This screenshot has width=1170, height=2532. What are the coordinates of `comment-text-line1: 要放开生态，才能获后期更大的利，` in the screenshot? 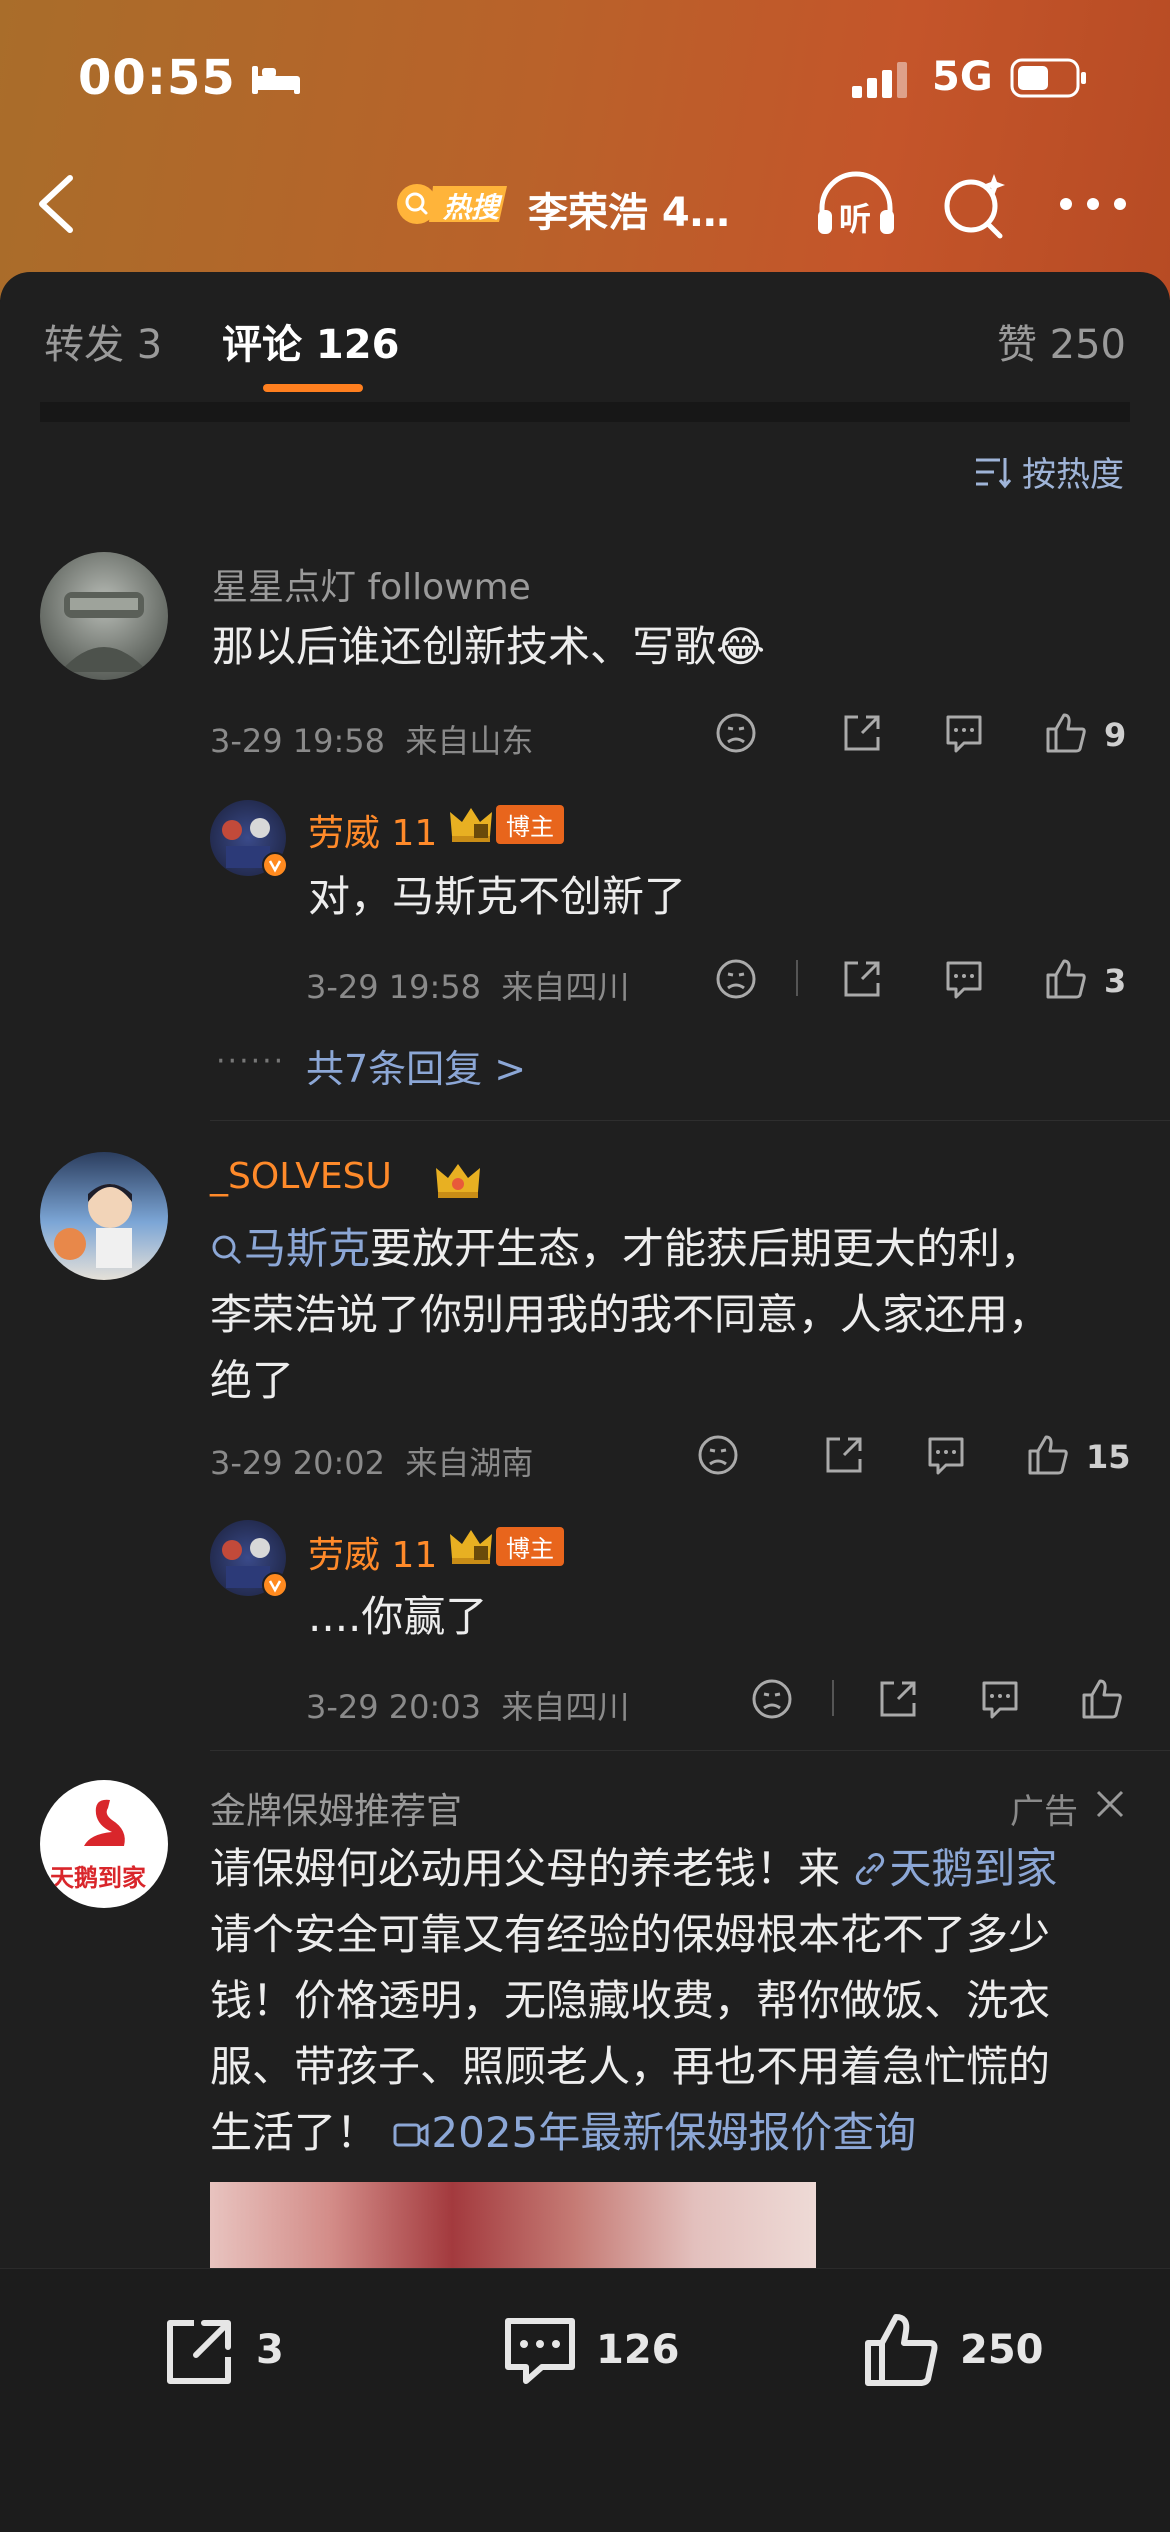 It's located at (706, 1248).